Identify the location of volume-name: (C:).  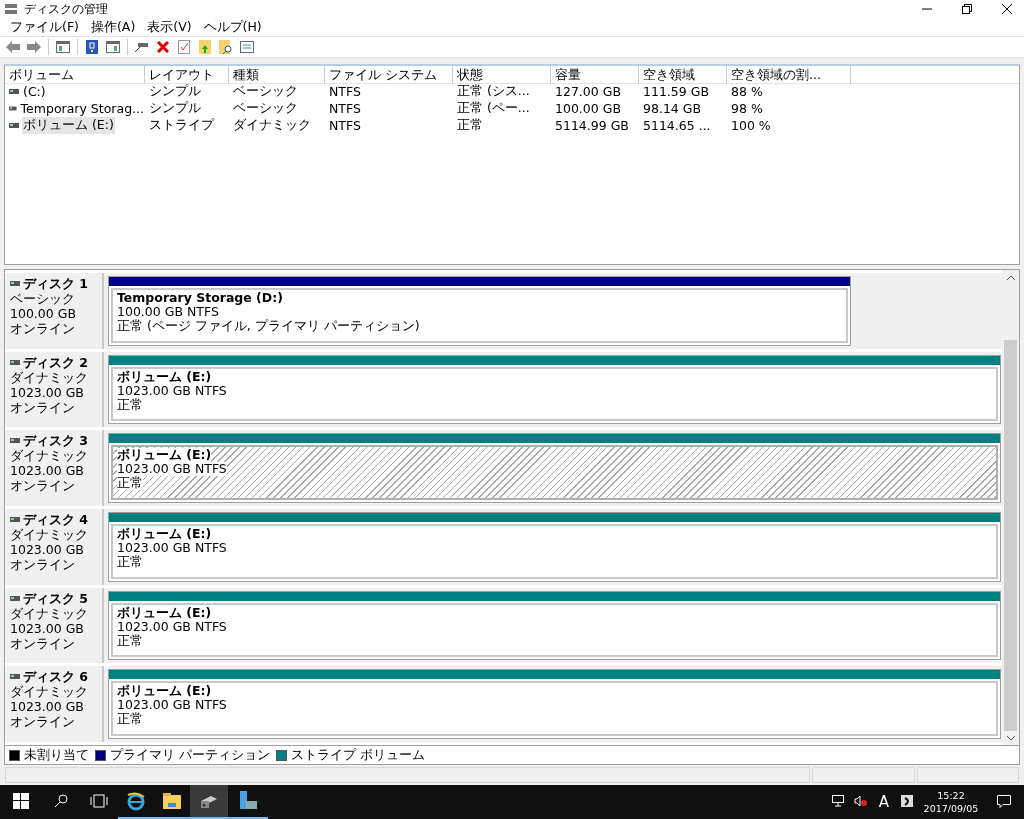
(34, 91).